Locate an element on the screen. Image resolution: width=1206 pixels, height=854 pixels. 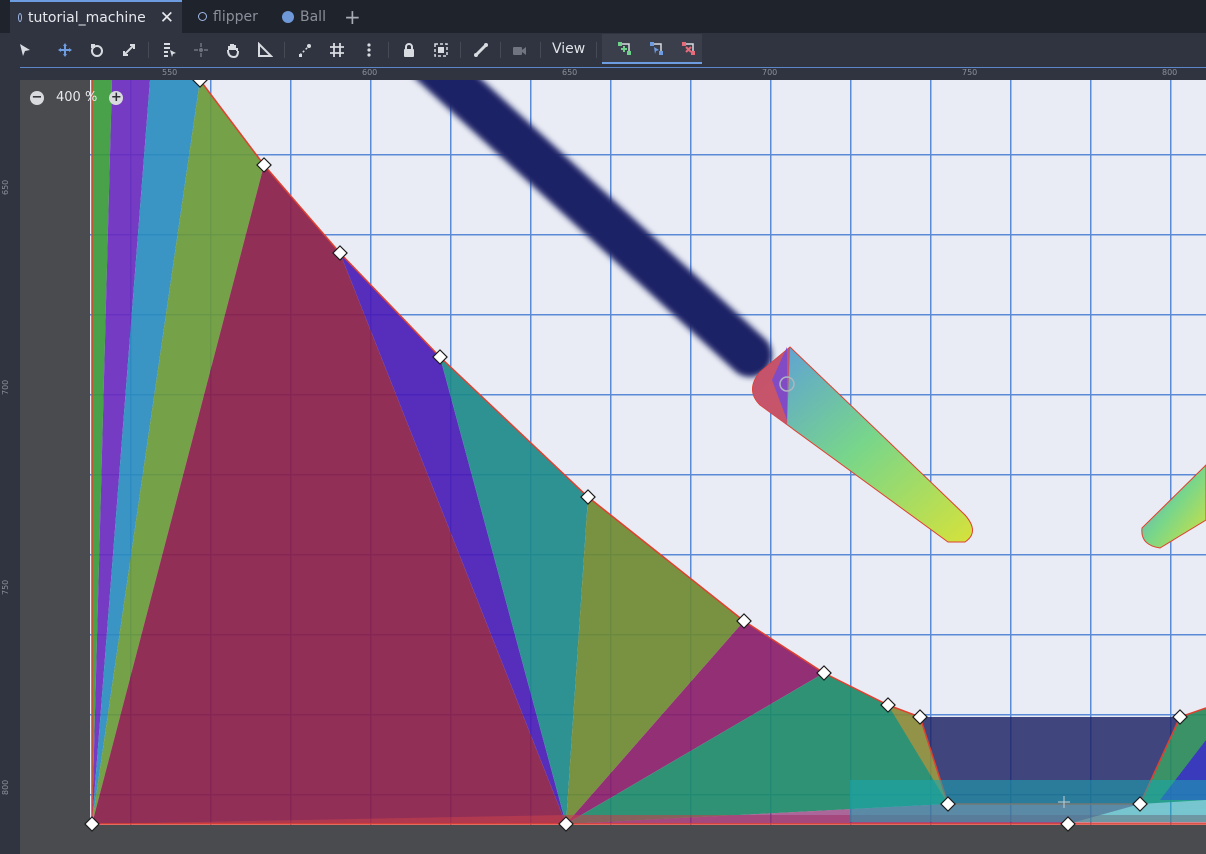
ruler-x-label: 650 is located at coordinates (570, 72).